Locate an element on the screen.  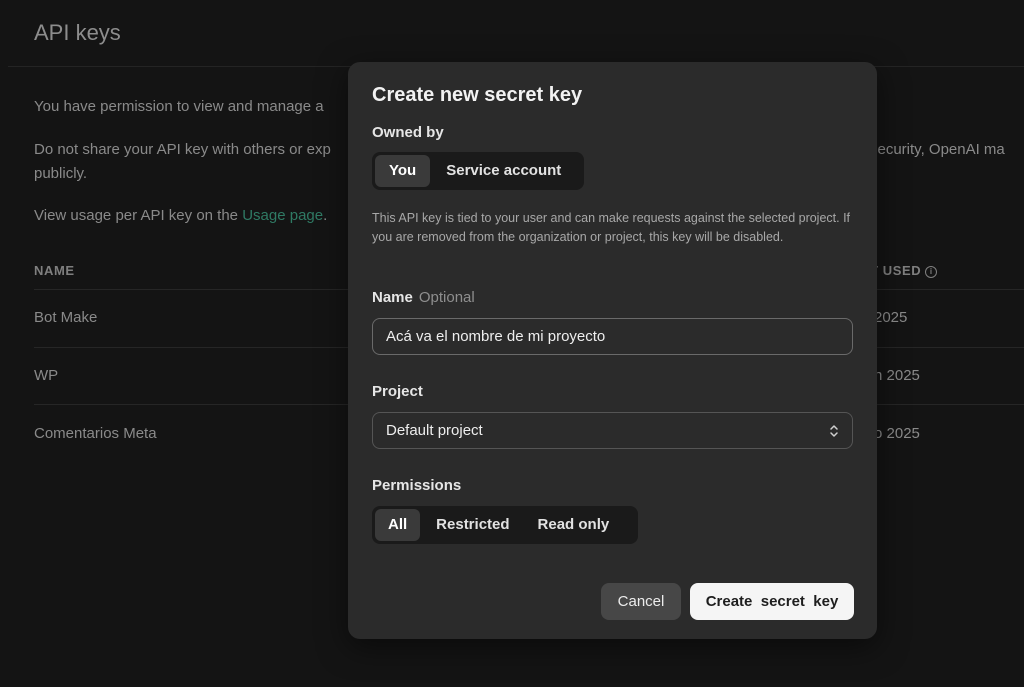
key-name: Comentarios Meta is located at coordinates (95, 433).